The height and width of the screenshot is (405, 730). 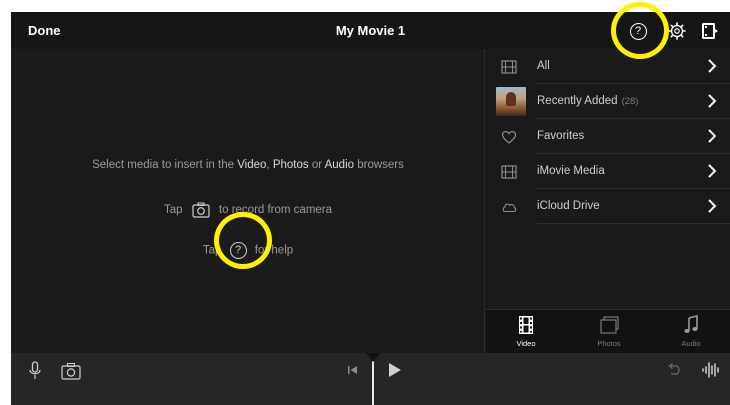 I want to click on tab-label: Video, so click(x=526, y=343).